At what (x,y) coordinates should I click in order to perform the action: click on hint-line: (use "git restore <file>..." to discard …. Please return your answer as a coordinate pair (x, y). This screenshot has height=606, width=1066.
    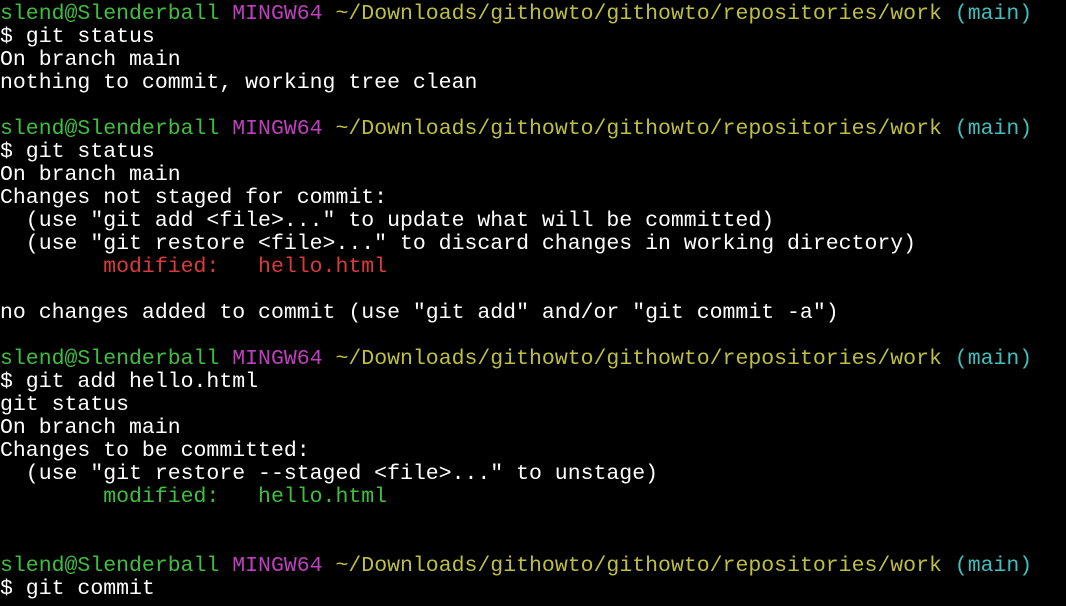
    Looking at the image, I should click on (458, 244).